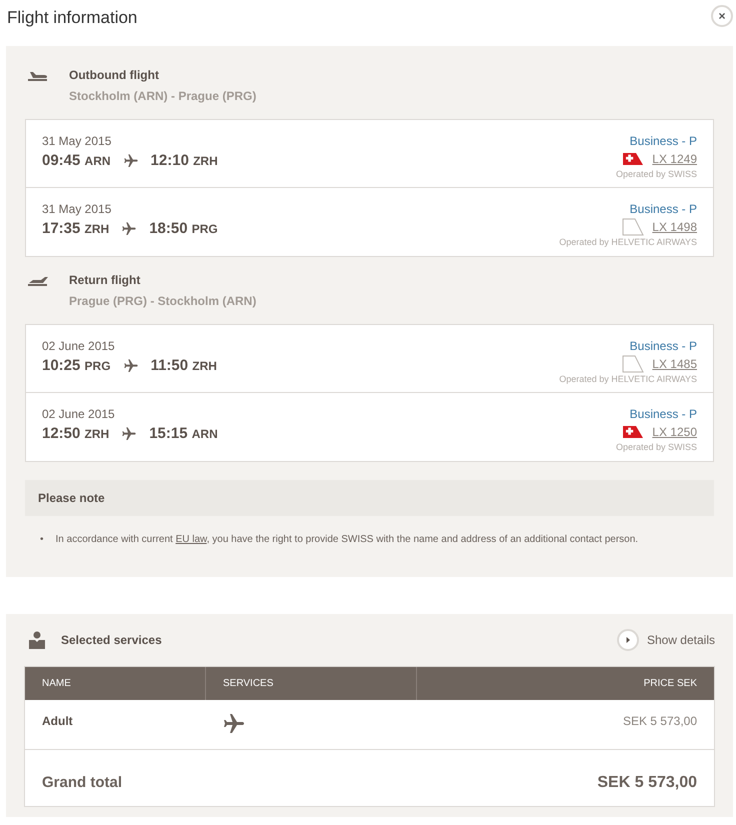 This screenshot has width=736, height=825. Describe the element at coordinates (665, 640) in the screenshot. I see `show-details-button: Show details` at that location.